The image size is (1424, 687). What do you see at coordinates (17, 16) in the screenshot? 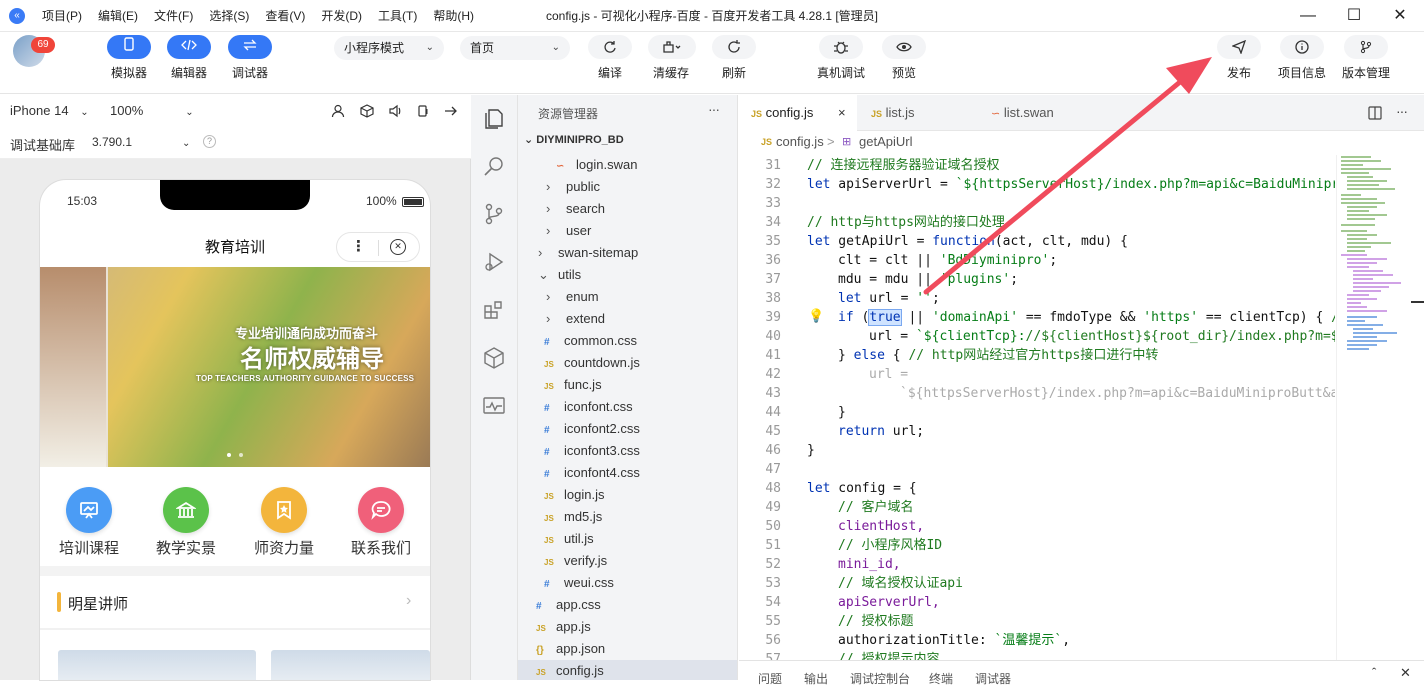
I see `app-logo-icon: «` at bounding box center [17, 16].